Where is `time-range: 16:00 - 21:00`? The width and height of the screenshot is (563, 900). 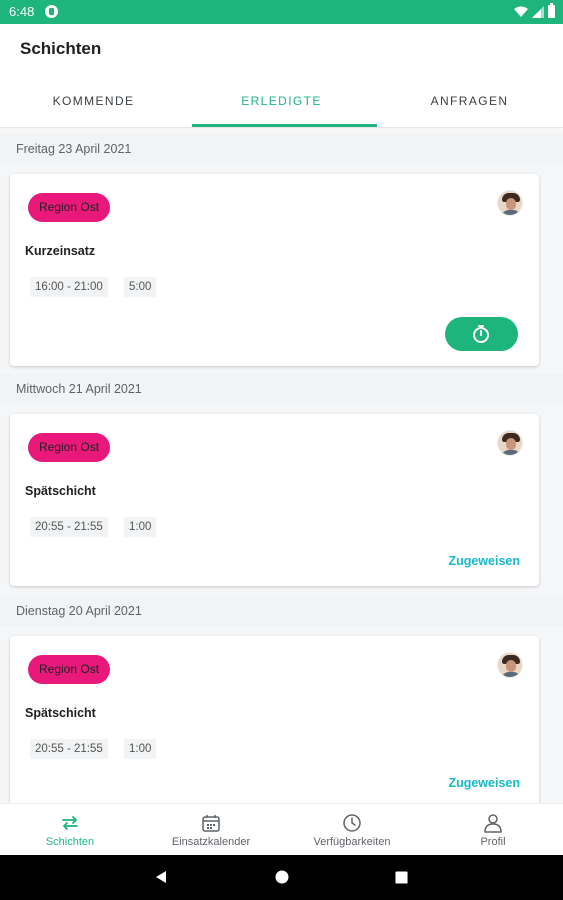 time-range: 16:00 - 21:00 is located at coordinates (69, 287).